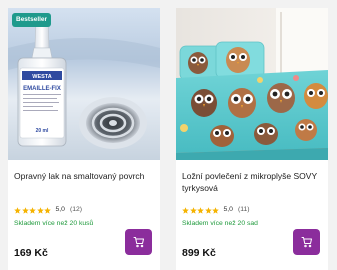  I want to click on product-price: 899 Kč, so click(199, 253).